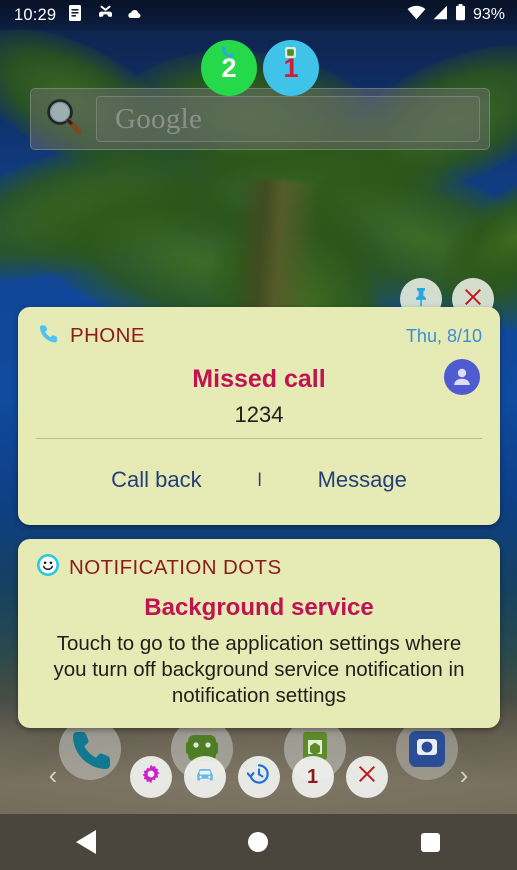 The height and width of the screenshot is (870, 517). I want to click on gear-icon, so click(151, 777).